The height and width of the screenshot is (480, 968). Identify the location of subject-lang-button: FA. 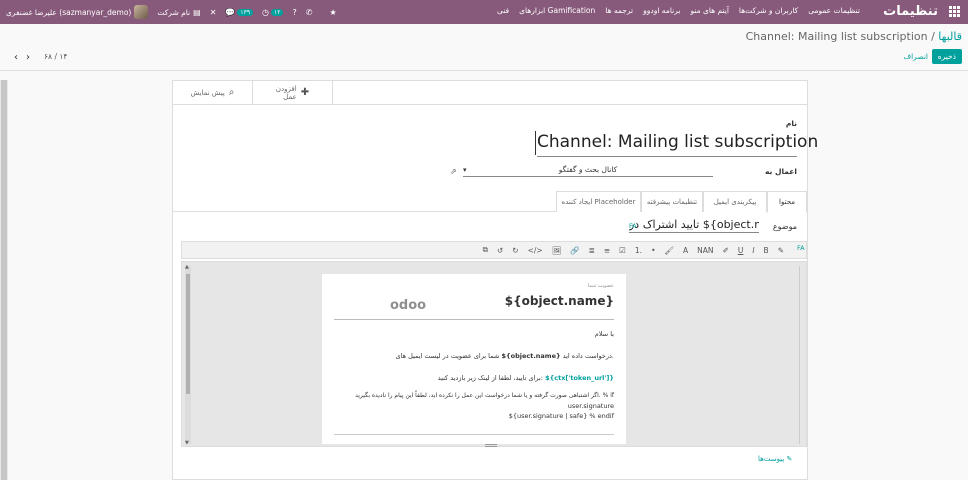
(633, 226).